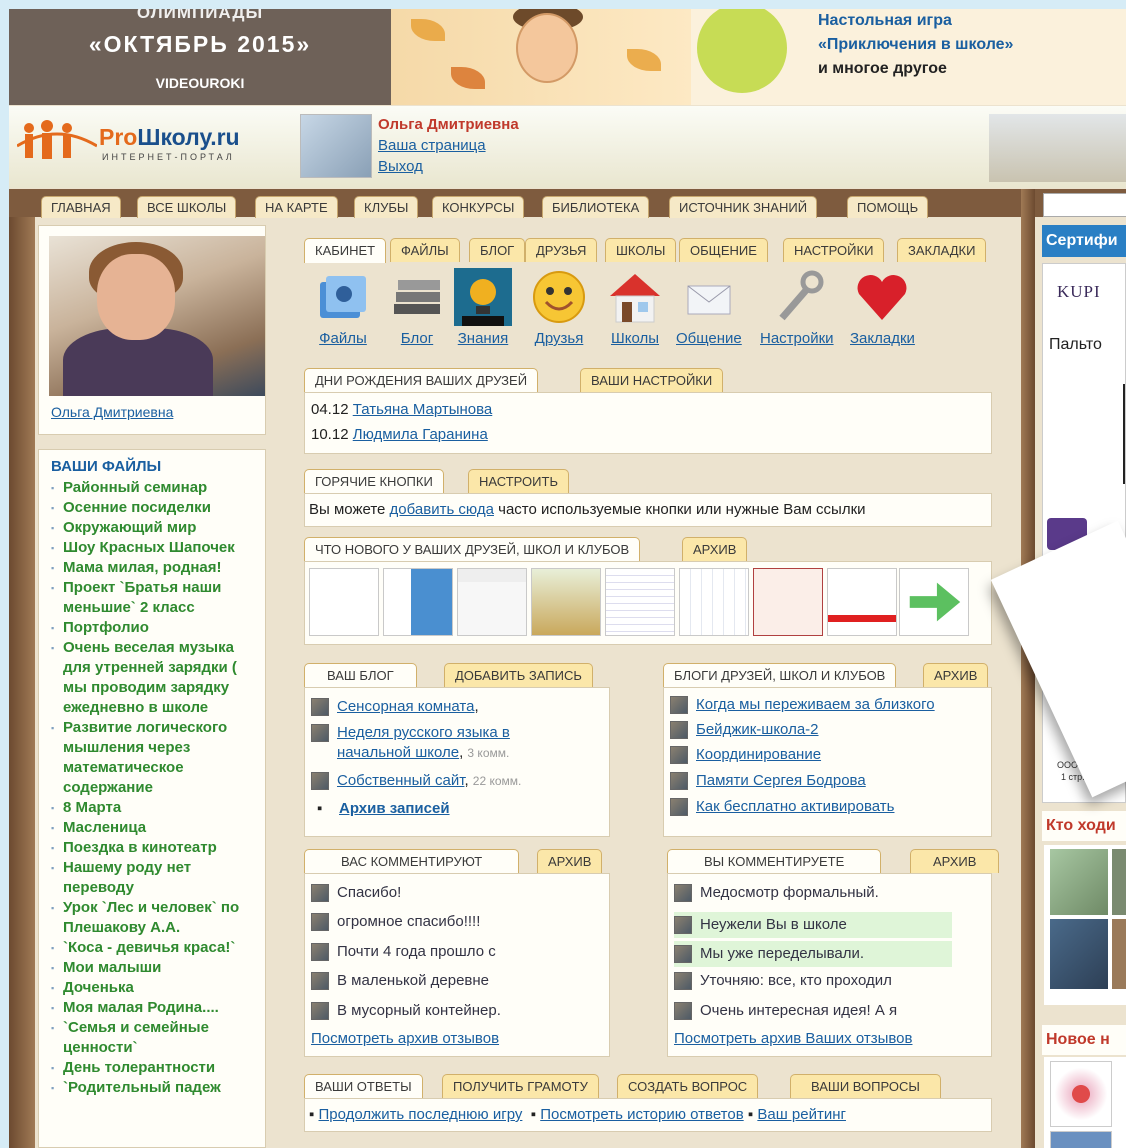 The height and width of the screenshot is (1148, 1126). I want to click on nav-knowledge: ИСТОЧНИК ЗНАНИЙ, so click(743, 207).